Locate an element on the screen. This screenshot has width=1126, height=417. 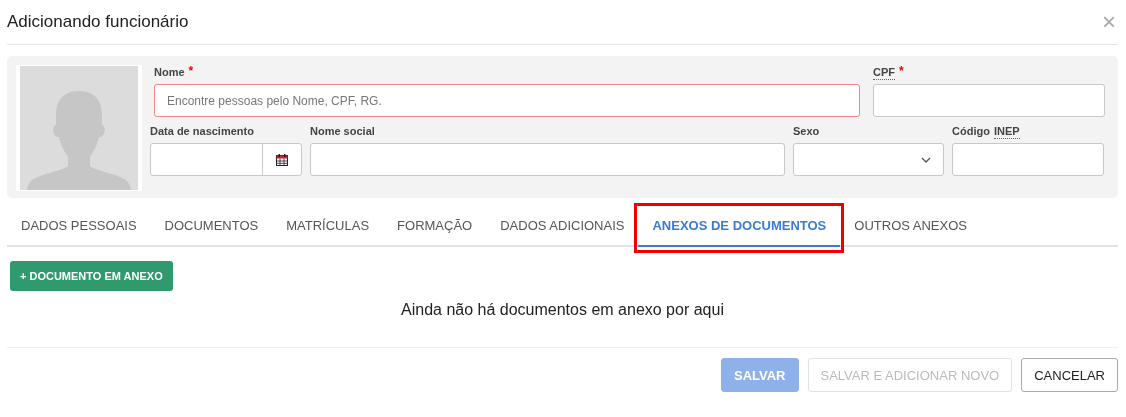
date-field is located at coordinates (226, 159).